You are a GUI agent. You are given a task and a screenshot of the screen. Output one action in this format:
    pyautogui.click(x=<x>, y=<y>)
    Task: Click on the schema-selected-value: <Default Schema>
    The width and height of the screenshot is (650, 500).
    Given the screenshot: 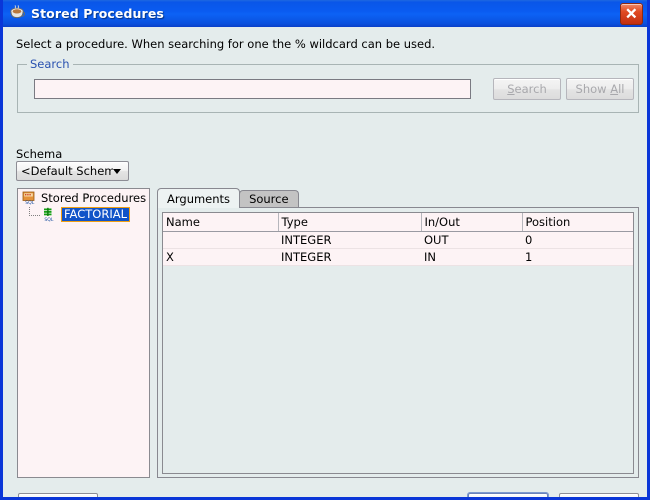 What is the action you would take?
    pyautogui.click(x=67, y=171)
    